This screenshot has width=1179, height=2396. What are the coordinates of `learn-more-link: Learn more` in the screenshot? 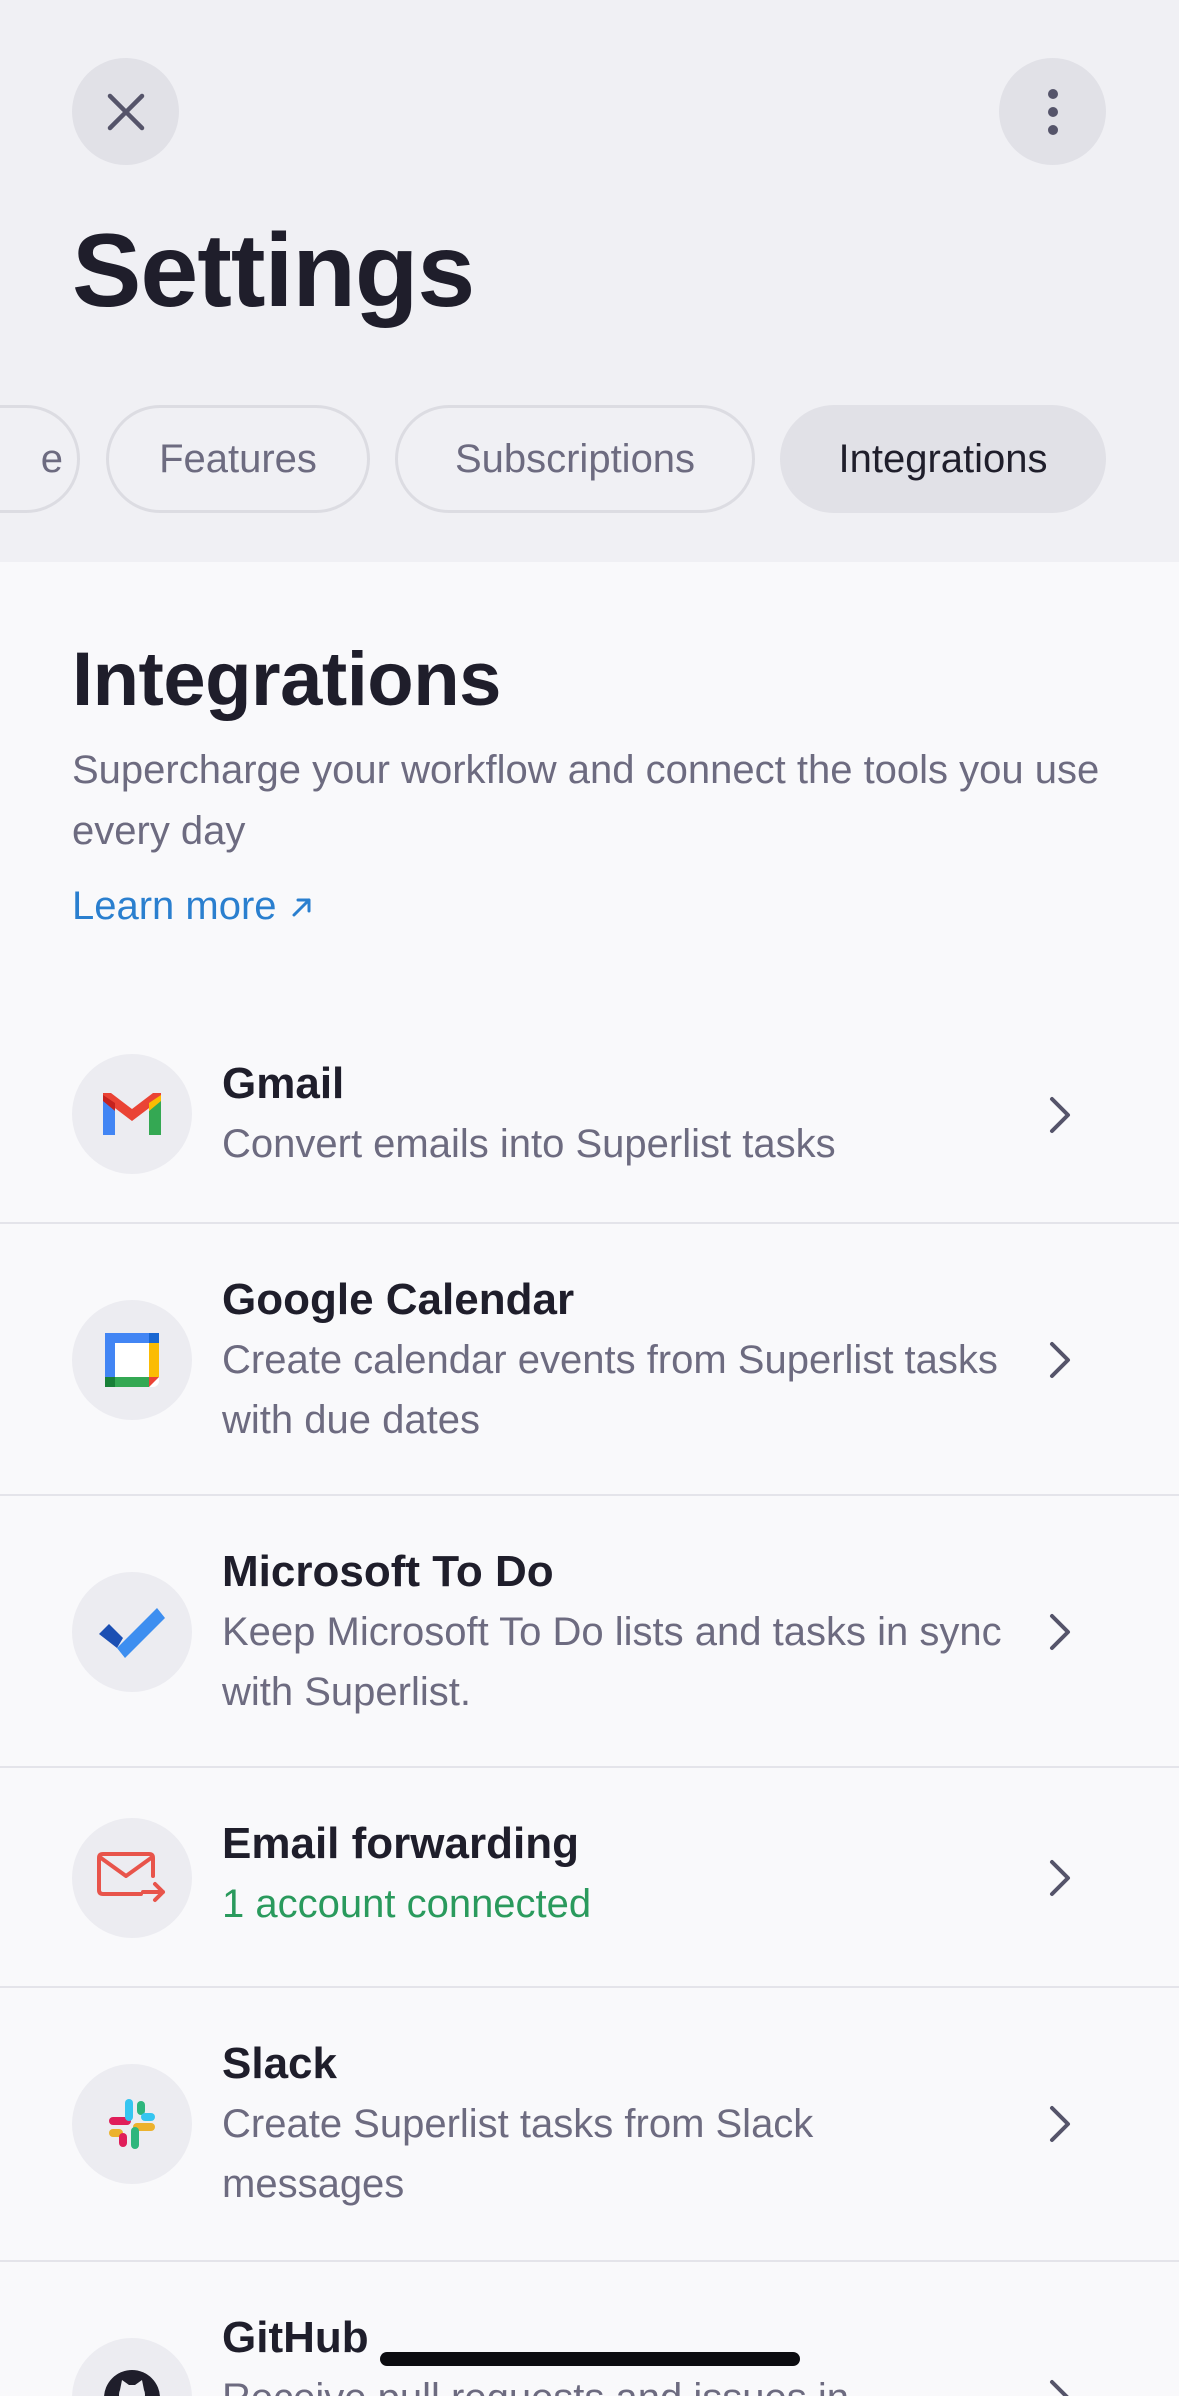 It's located at (193, 906).